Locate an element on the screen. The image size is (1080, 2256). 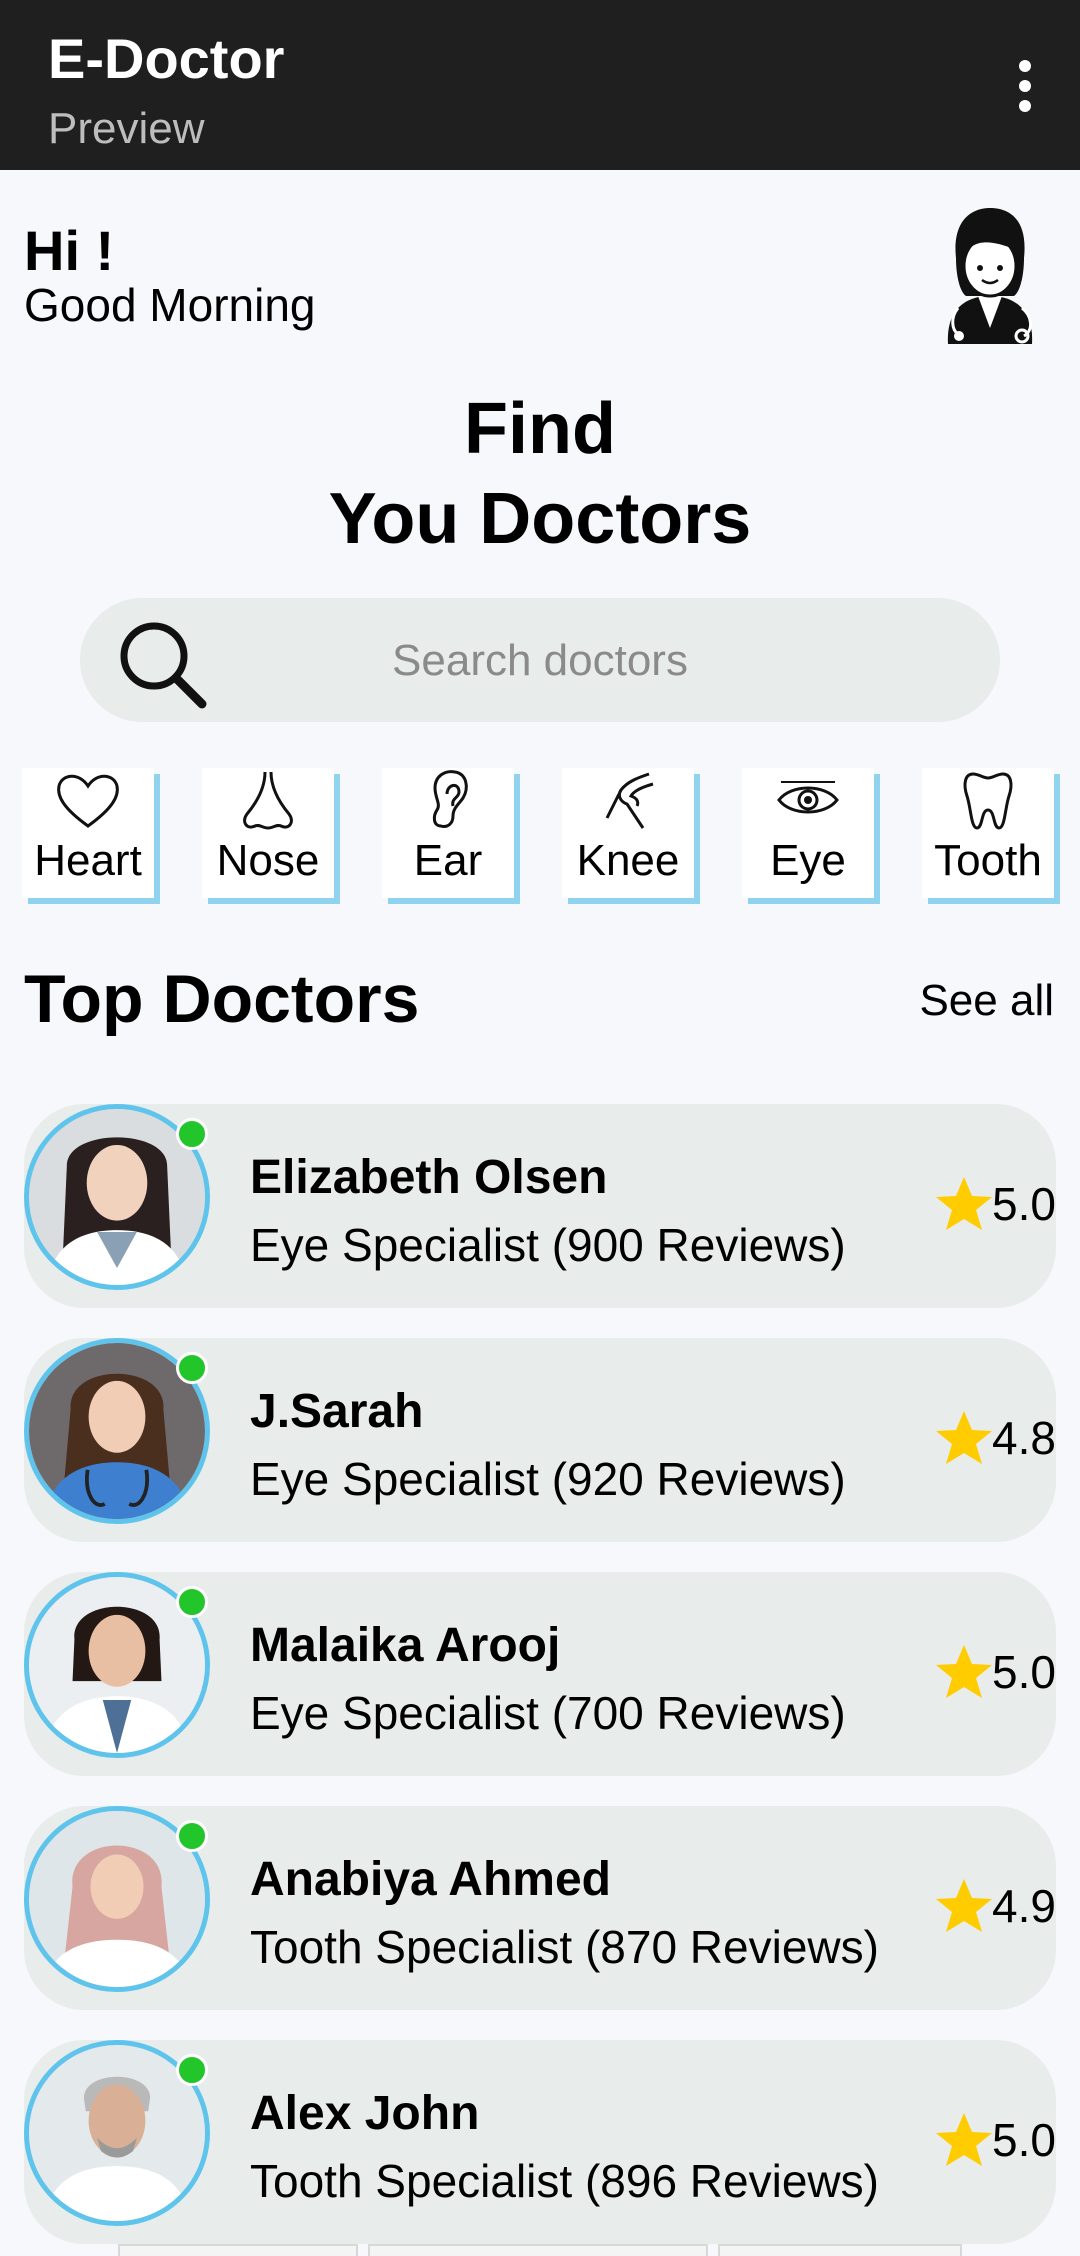
category-label: Tooth is located at coordinates (988, 860).